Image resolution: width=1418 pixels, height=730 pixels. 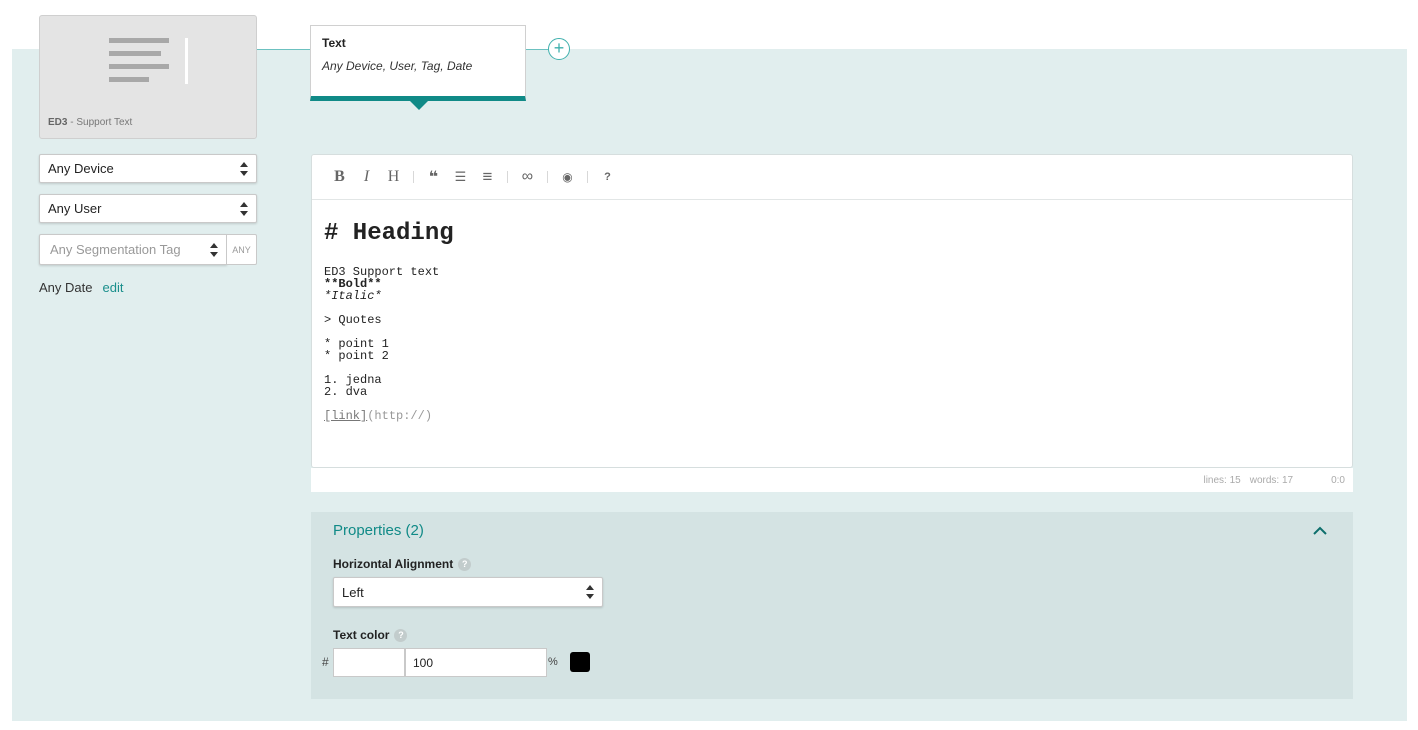 I want to click on line-count: lines: 15, so click(x=1222, y=480).